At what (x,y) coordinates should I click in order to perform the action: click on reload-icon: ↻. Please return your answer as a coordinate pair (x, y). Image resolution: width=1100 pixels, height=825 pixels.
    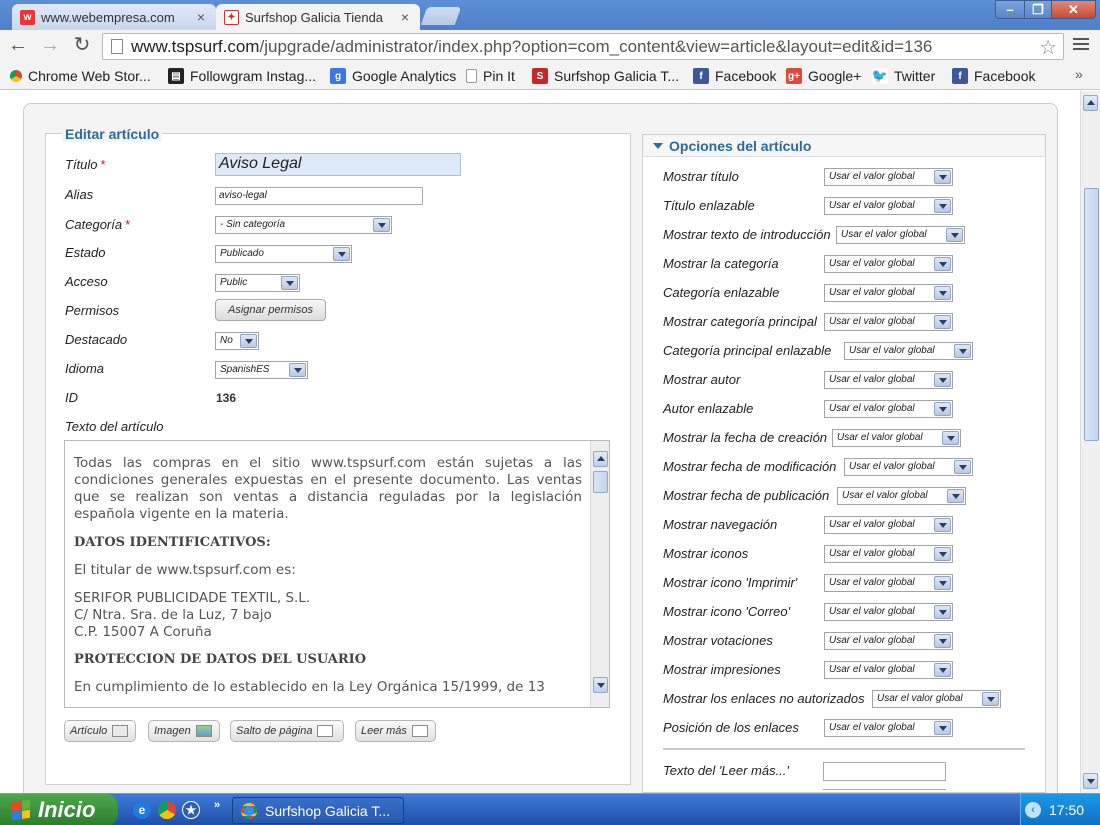
    Looking at the image, I should click on (82, 46).